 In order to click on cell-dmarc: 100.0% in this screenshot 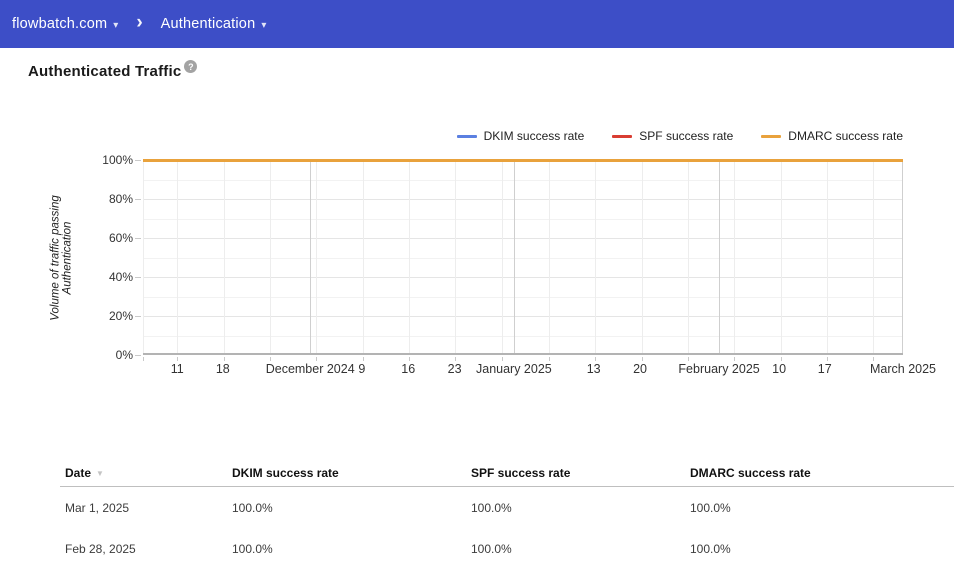, I will do `click(710, 507)`.